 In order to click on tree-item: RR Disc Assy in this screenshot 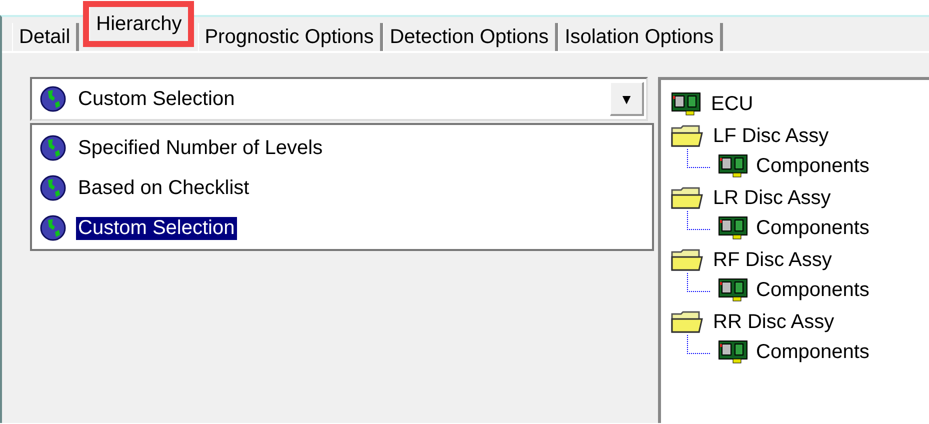, I will do `click(773, 322)`.